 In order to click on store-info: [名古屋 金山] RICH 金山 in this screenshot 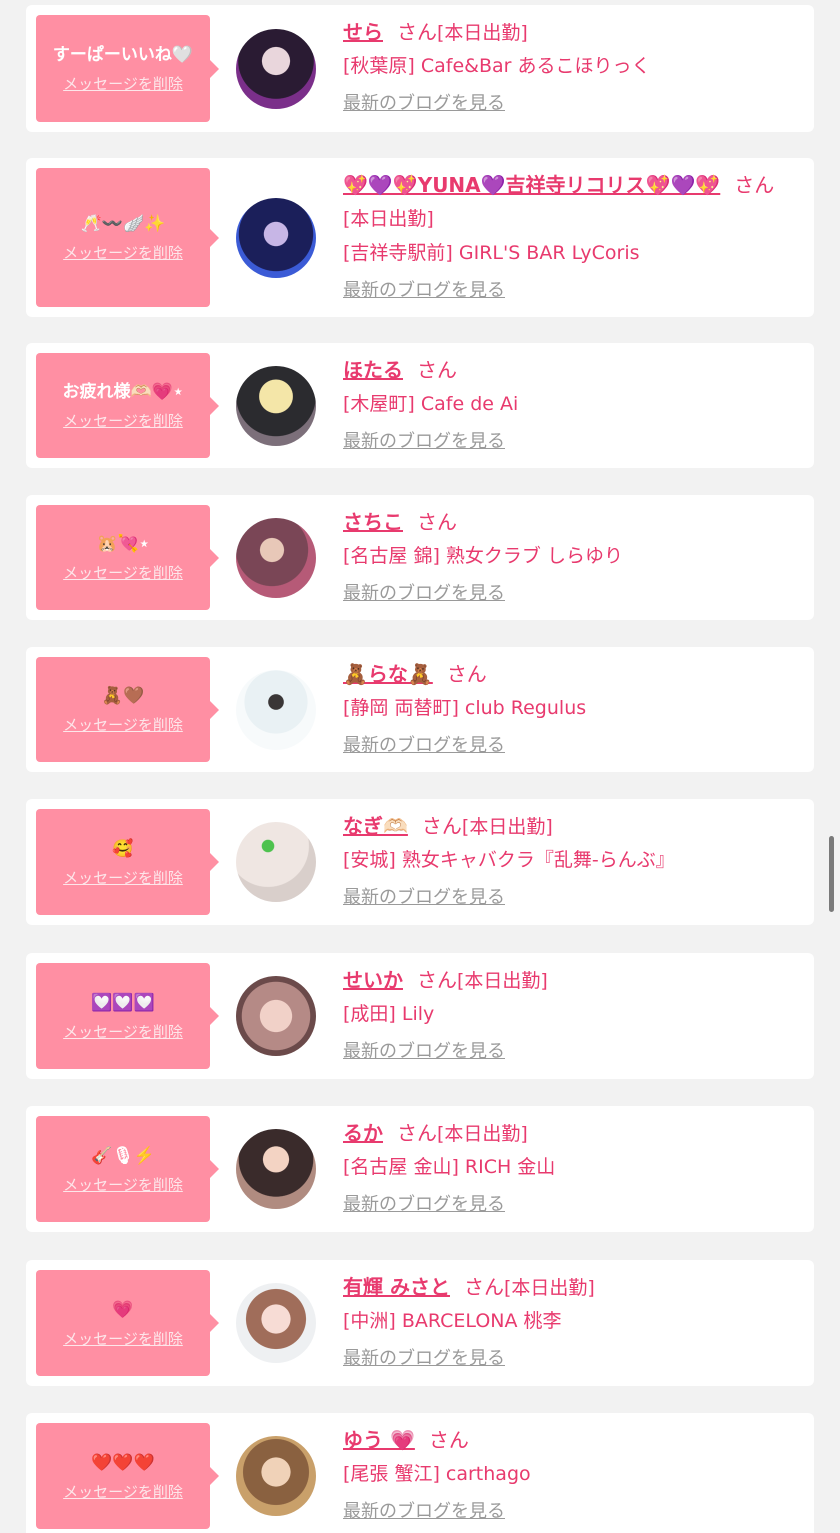, I will do `click(449, 1167)`.